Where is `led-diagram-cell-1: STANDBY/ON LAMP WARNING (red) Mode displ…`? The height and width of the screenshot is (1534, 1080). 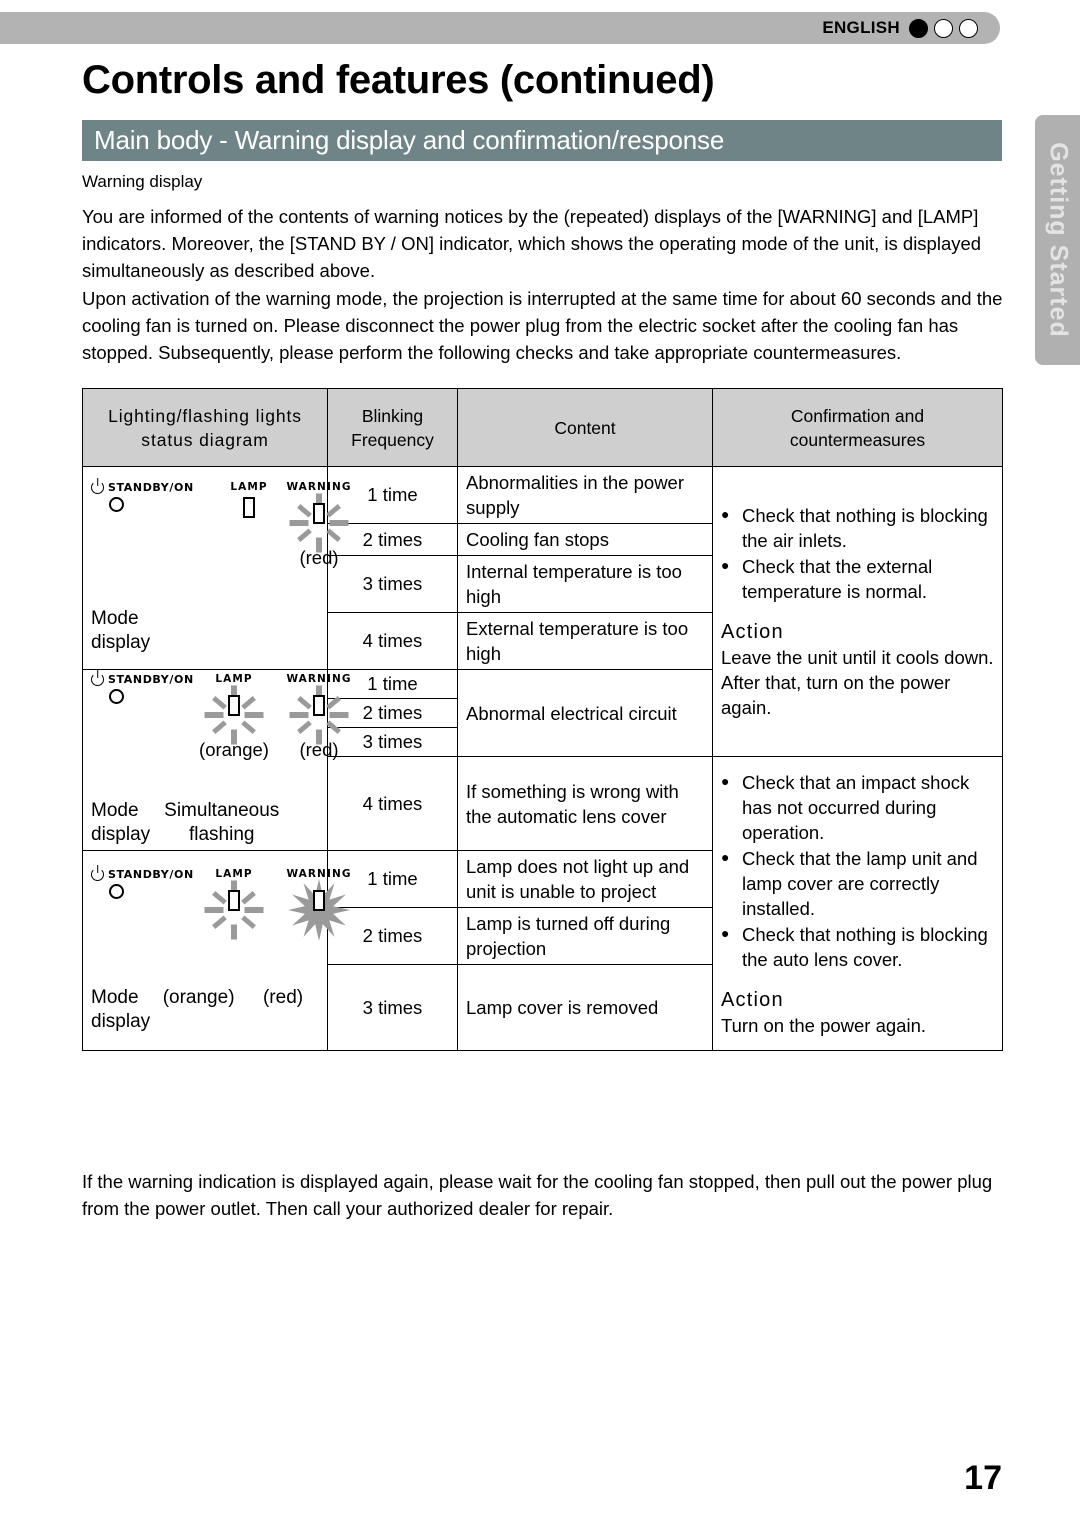 led-diagram-cell-1: STANDBY/ON LAMP WARNING (red) Mode displ… is located at coordinates (216, 568).